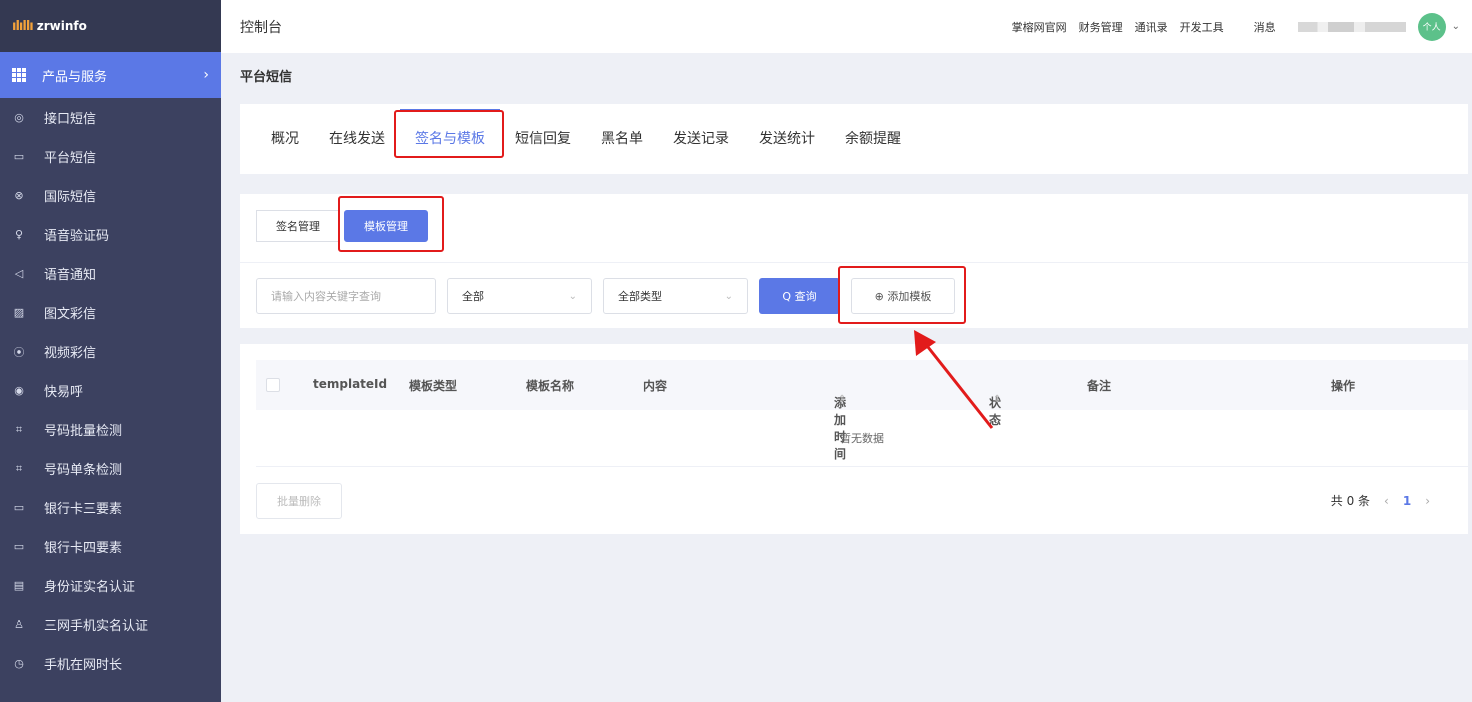 The height and width of the screenshot is (702, 1472). Describe the element at coordinates (958, 385) in the screenshot. I see `annotation-arrow-shaft` at that location.